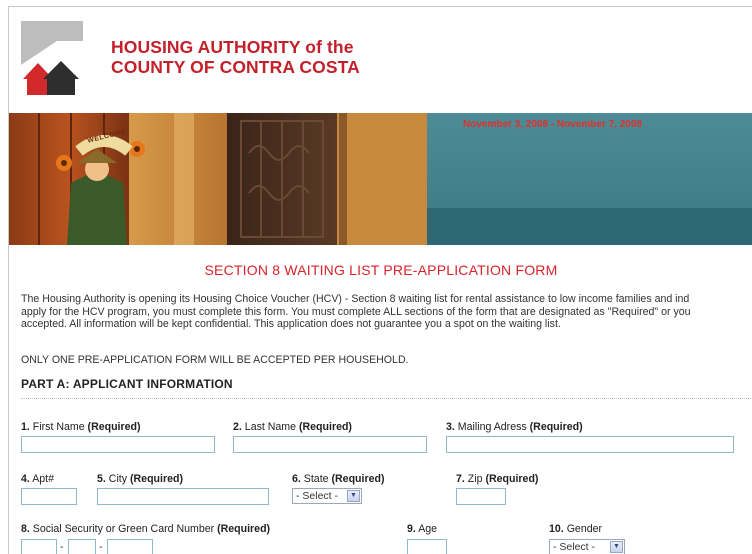 This screenshot has height=554, width=752. I want to click on field-label: Gender, so click(584, 529).